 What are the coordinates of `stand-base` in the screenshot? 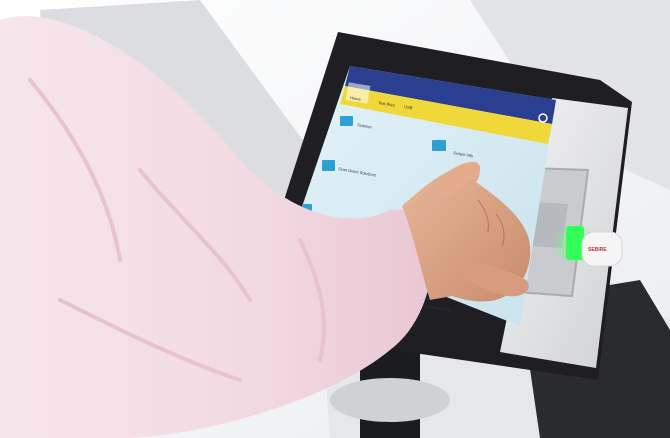 It's located at (390, 400).